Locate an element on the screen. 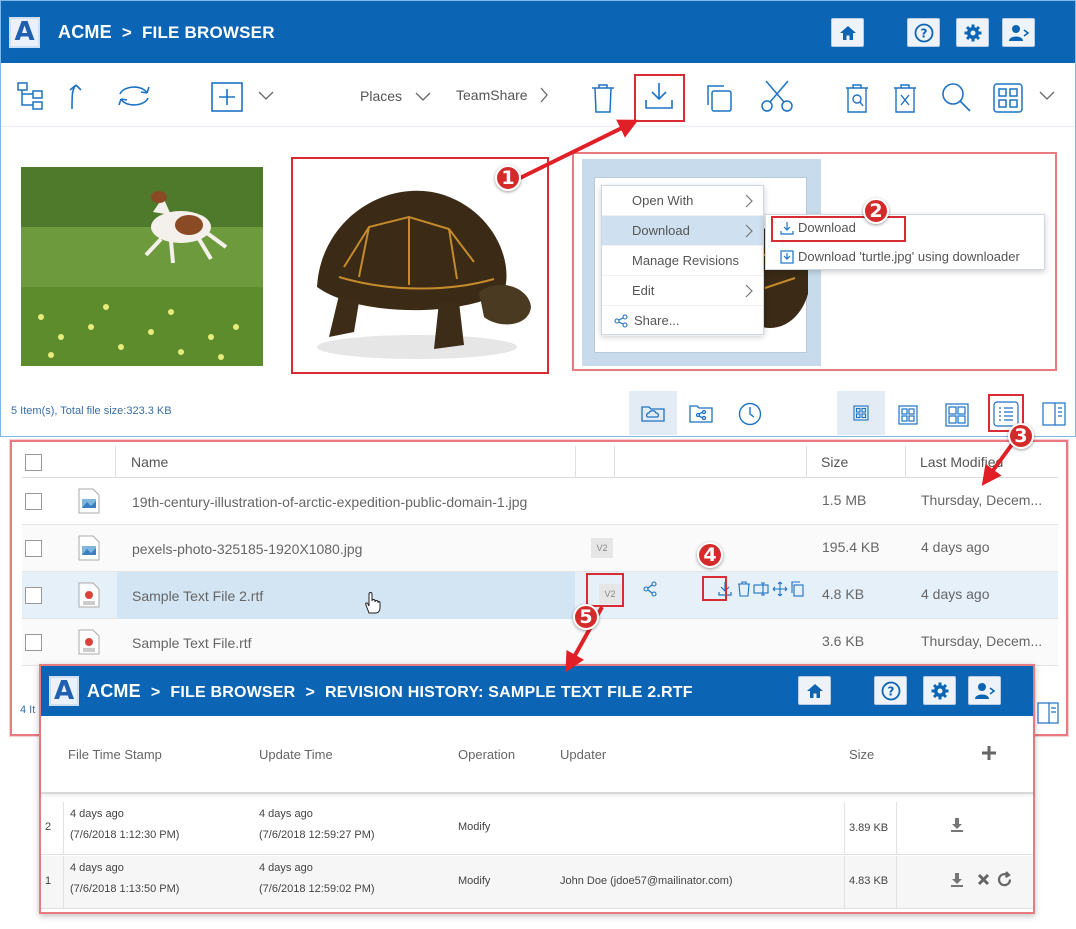  large-grid-icon is located at coordinates (957, 415).